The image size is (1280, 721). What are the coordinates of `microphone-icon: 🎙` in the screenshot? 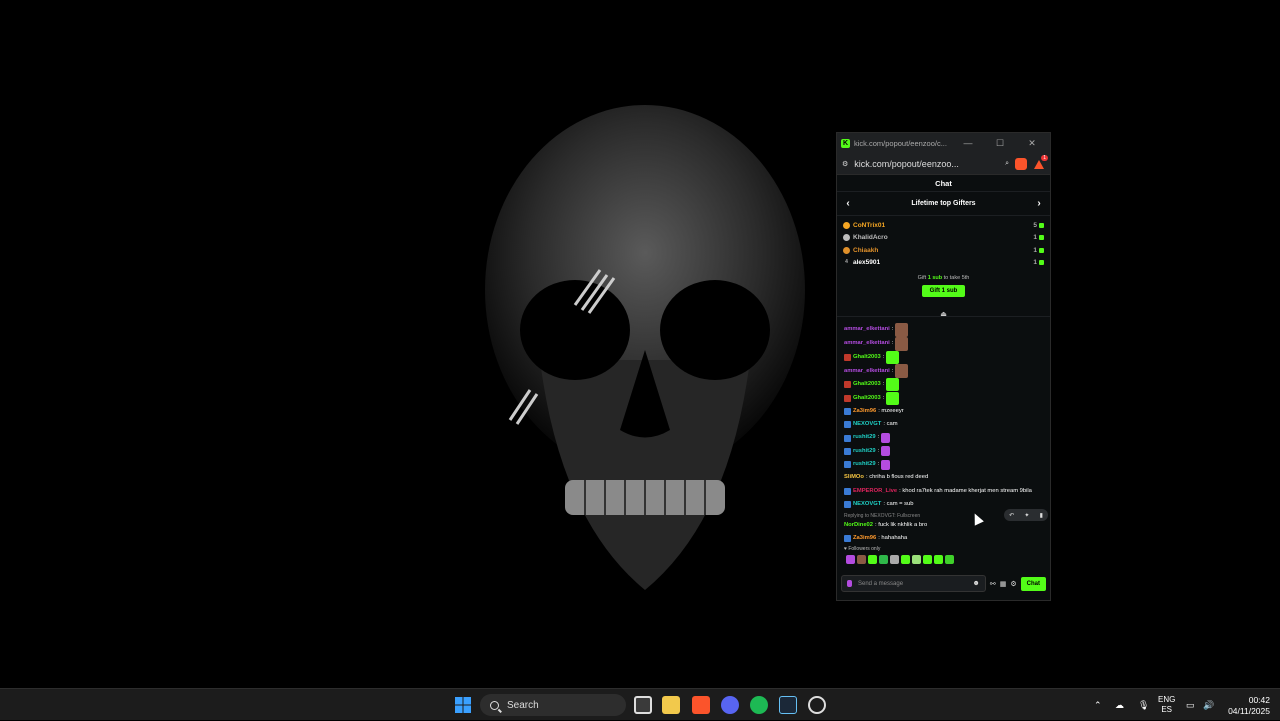 It's located at (1143, 705).